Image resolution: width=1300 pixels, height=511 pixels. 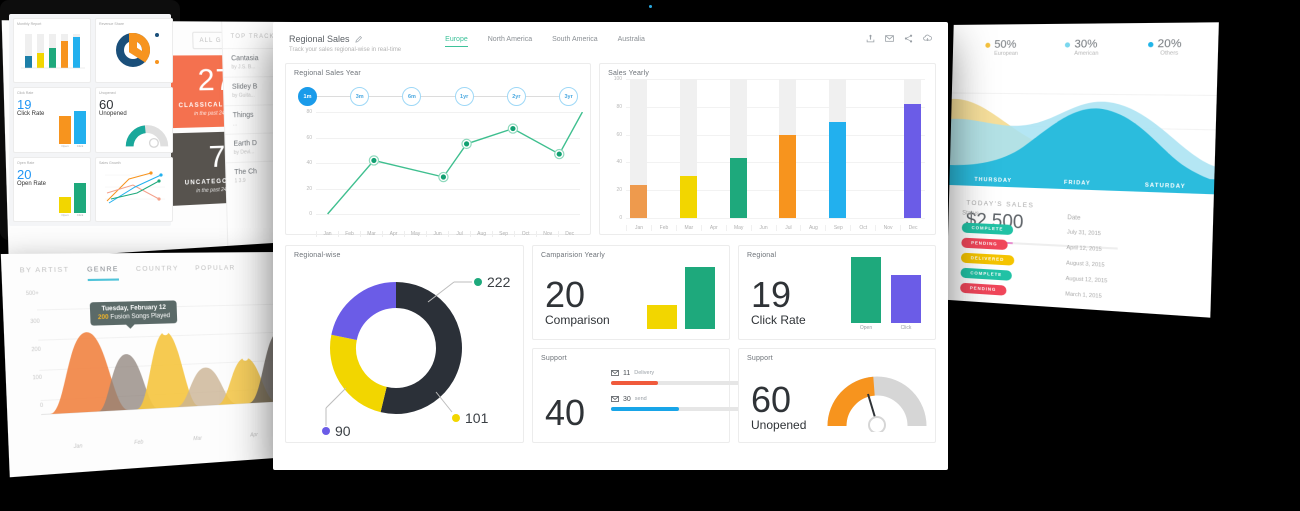 I want to click on bar-plot, so click(x=775, y=148).